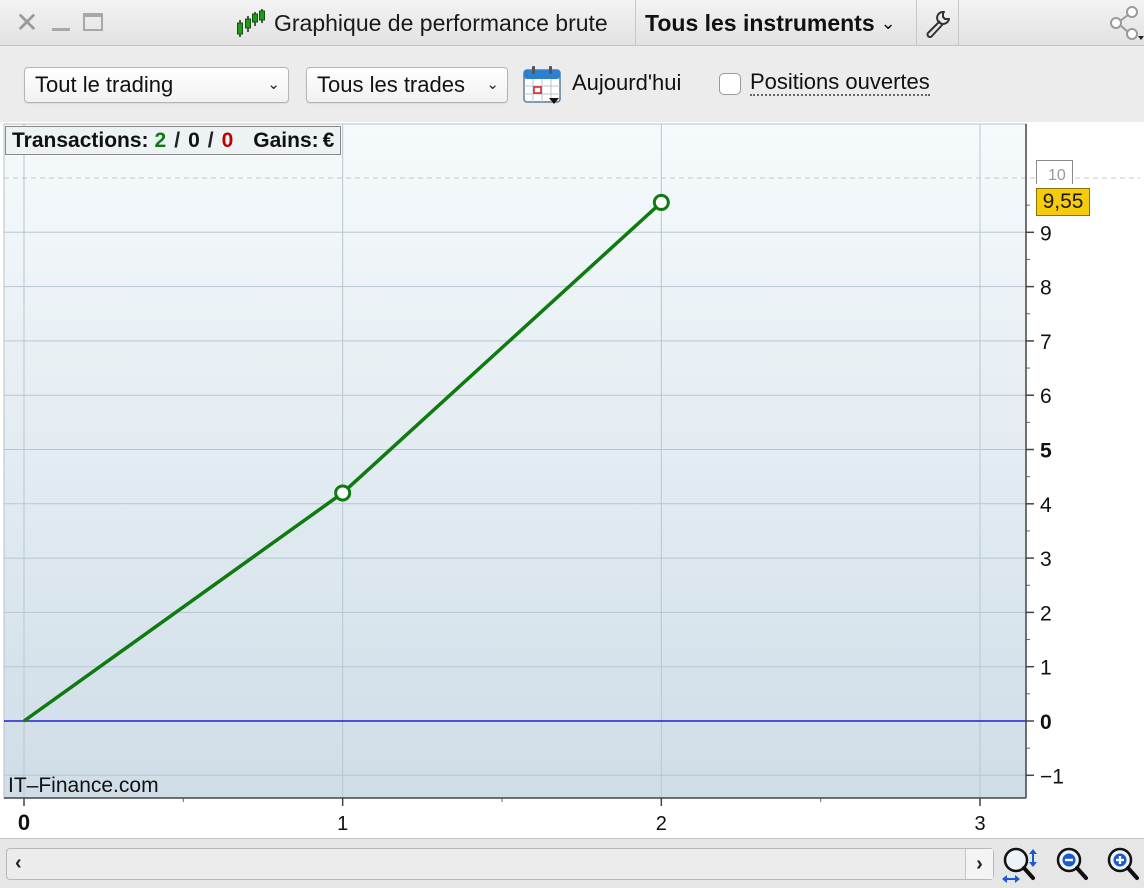  I want to click on x-tick-label: 3, so click(979, 824).